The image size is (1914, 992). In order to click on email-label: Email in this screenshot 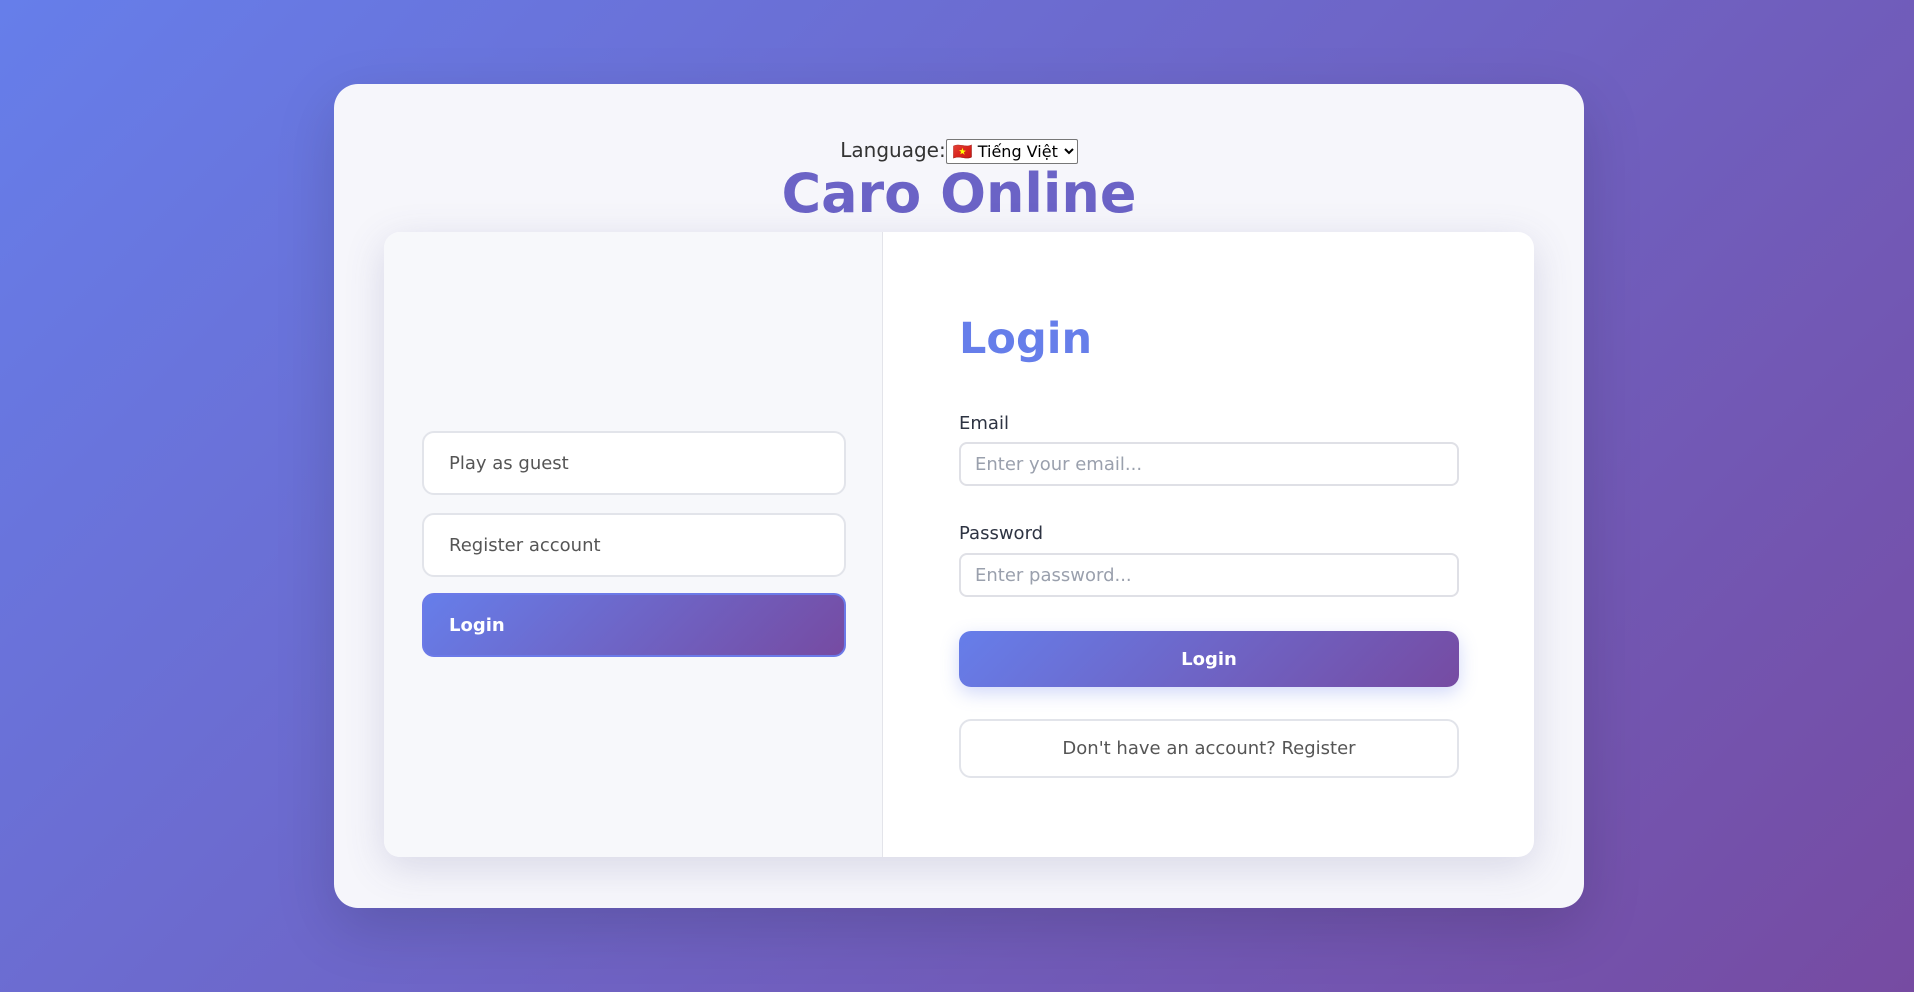, I will do `click(984, 423)`.